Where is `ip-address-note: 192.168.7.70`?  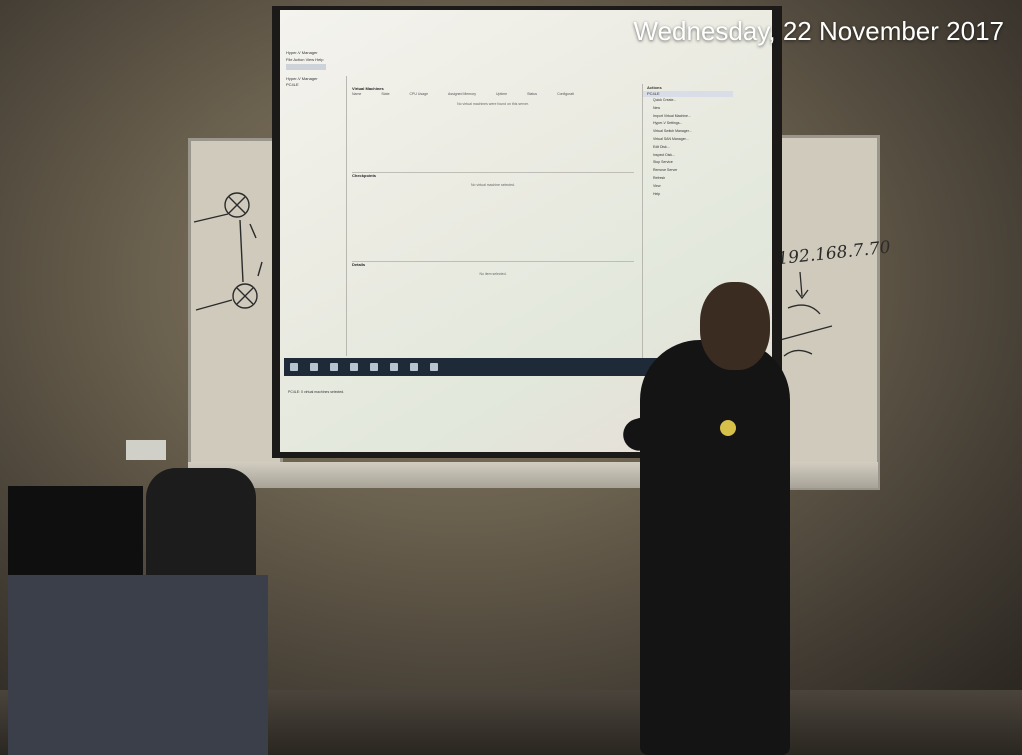
ip-address-note: 192.168.7.70 is located at coordinates (834, 253).